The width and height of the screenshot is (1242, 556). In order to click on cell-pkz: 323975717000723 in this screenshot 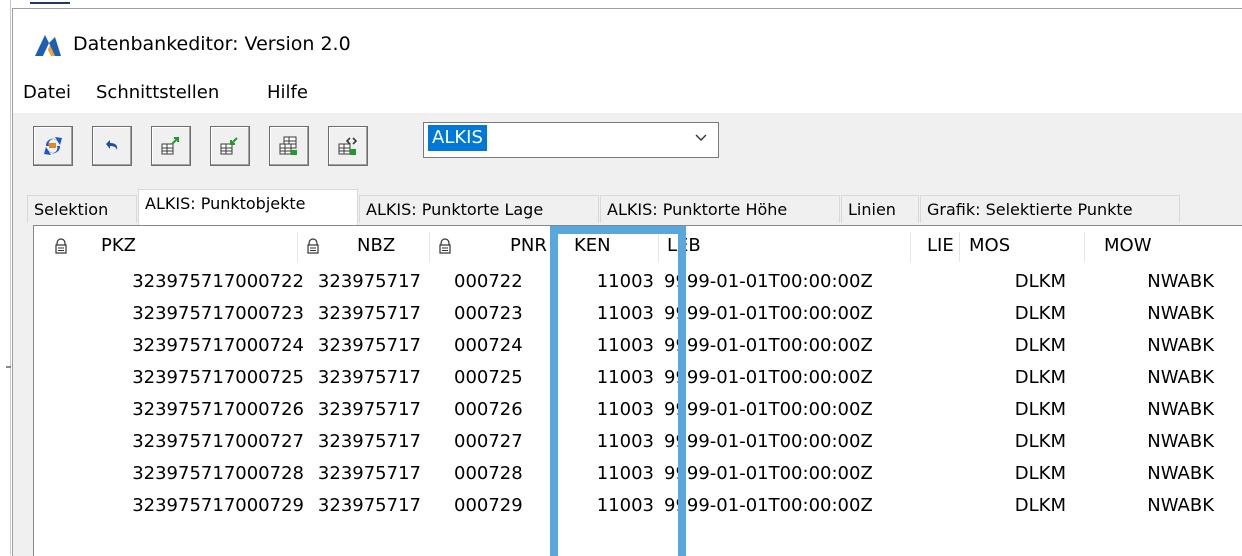, I will do `click(204, 314)`.